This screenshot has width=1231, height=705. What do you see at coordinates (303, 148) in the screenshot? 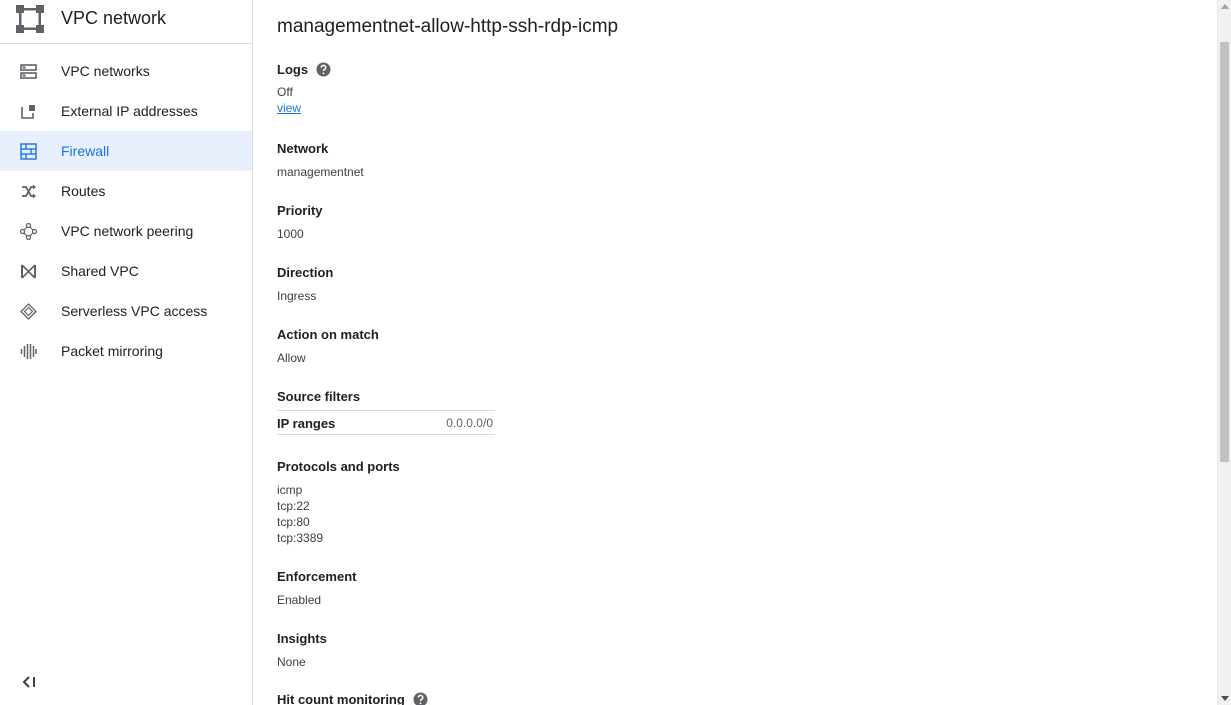
I see `network-label: Network` at bounding box center [303, 148].